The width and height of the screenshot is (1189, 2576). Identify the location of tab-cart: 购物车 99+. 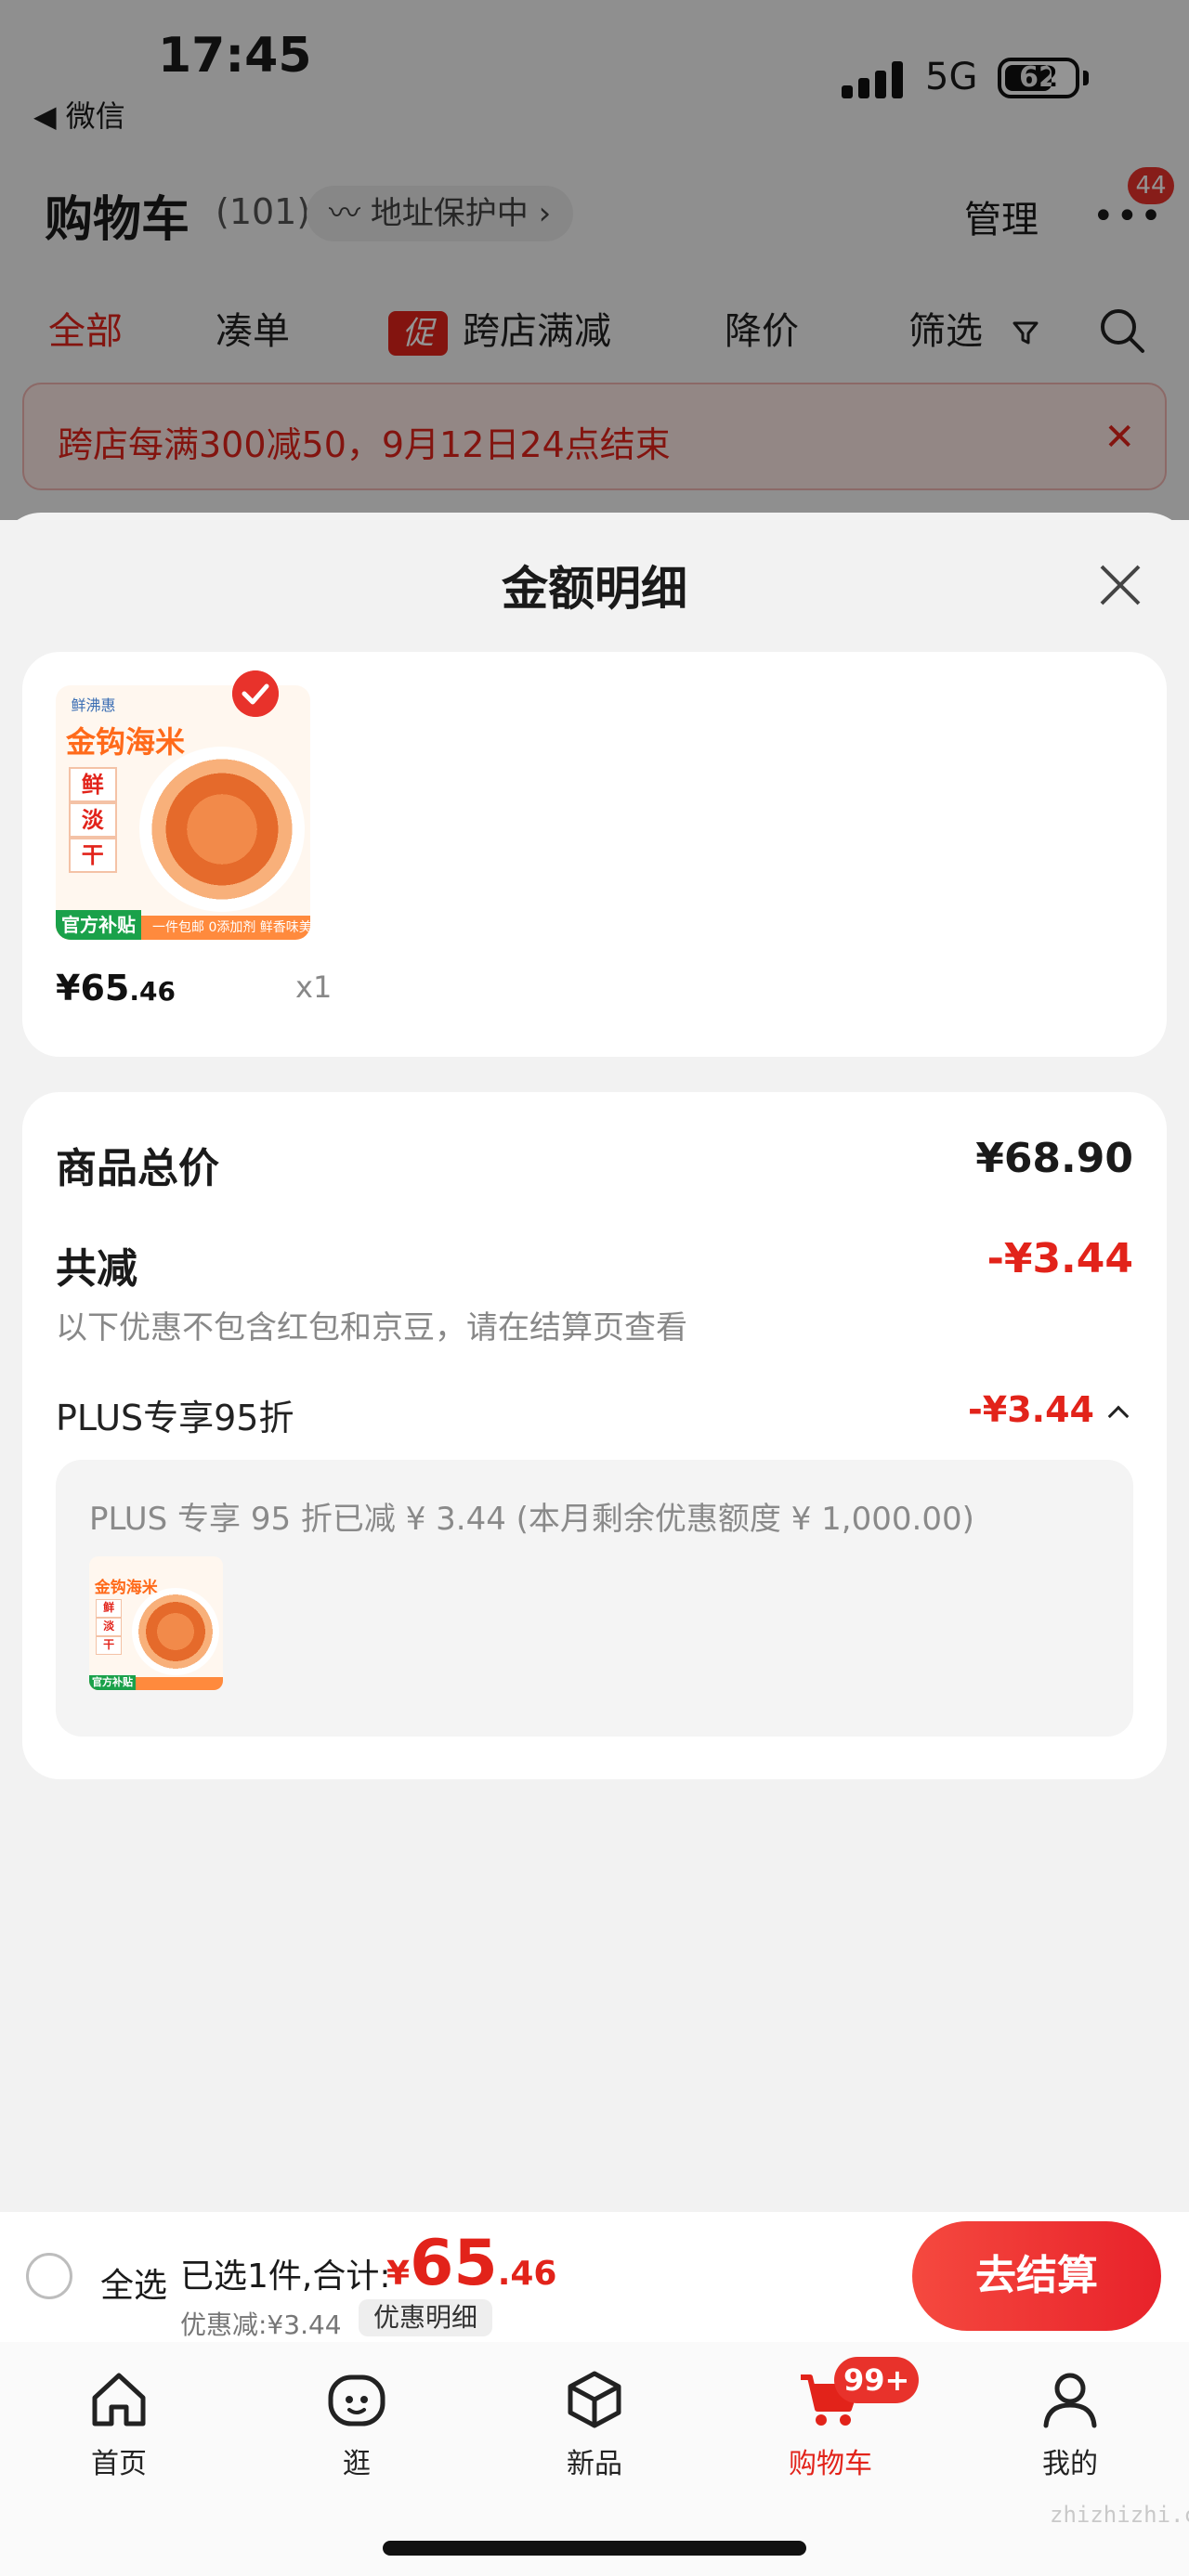
(838, 2418).